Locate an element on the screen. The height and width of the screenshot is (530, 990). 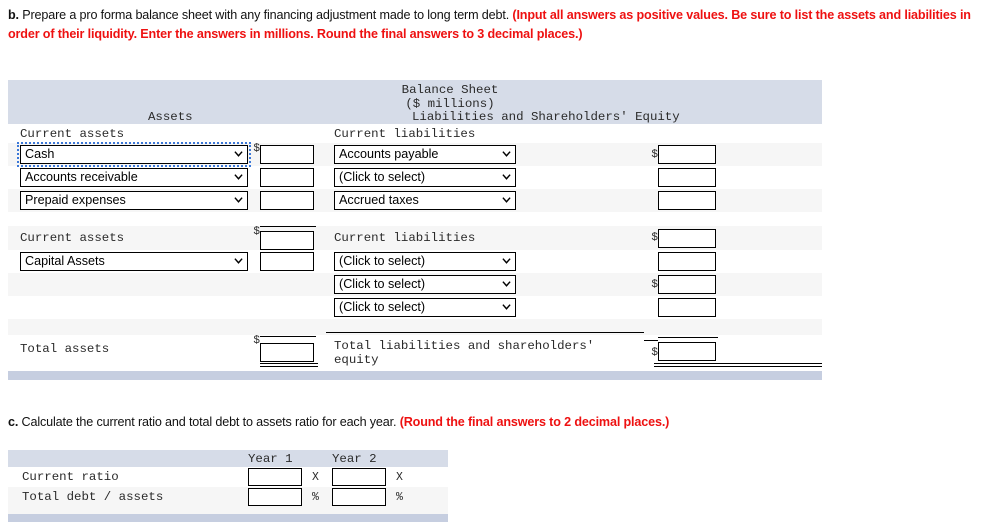
balance-sheet-footer-band is located at coordinates (415, 375).